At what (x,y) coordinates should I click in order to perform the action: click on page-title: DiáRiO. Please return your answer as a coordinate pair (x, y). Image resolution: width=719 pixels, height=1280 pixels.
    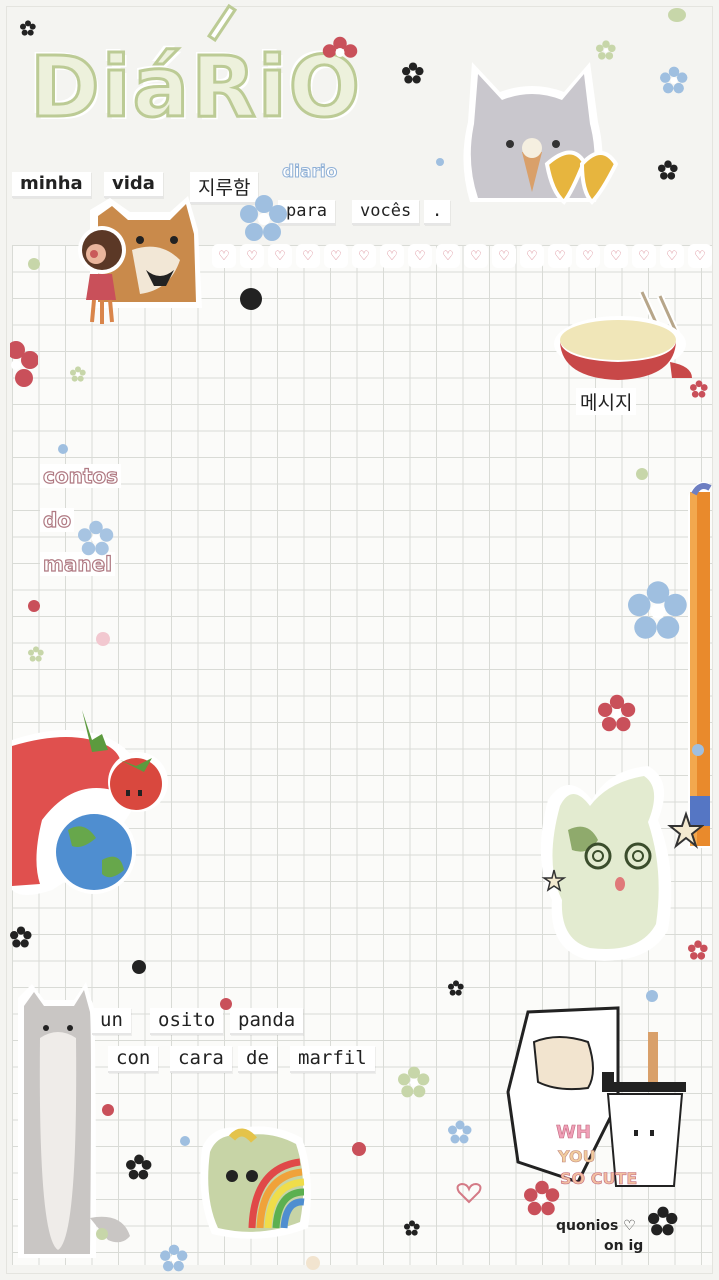
    Looking at the image, I should click on (195, 87).